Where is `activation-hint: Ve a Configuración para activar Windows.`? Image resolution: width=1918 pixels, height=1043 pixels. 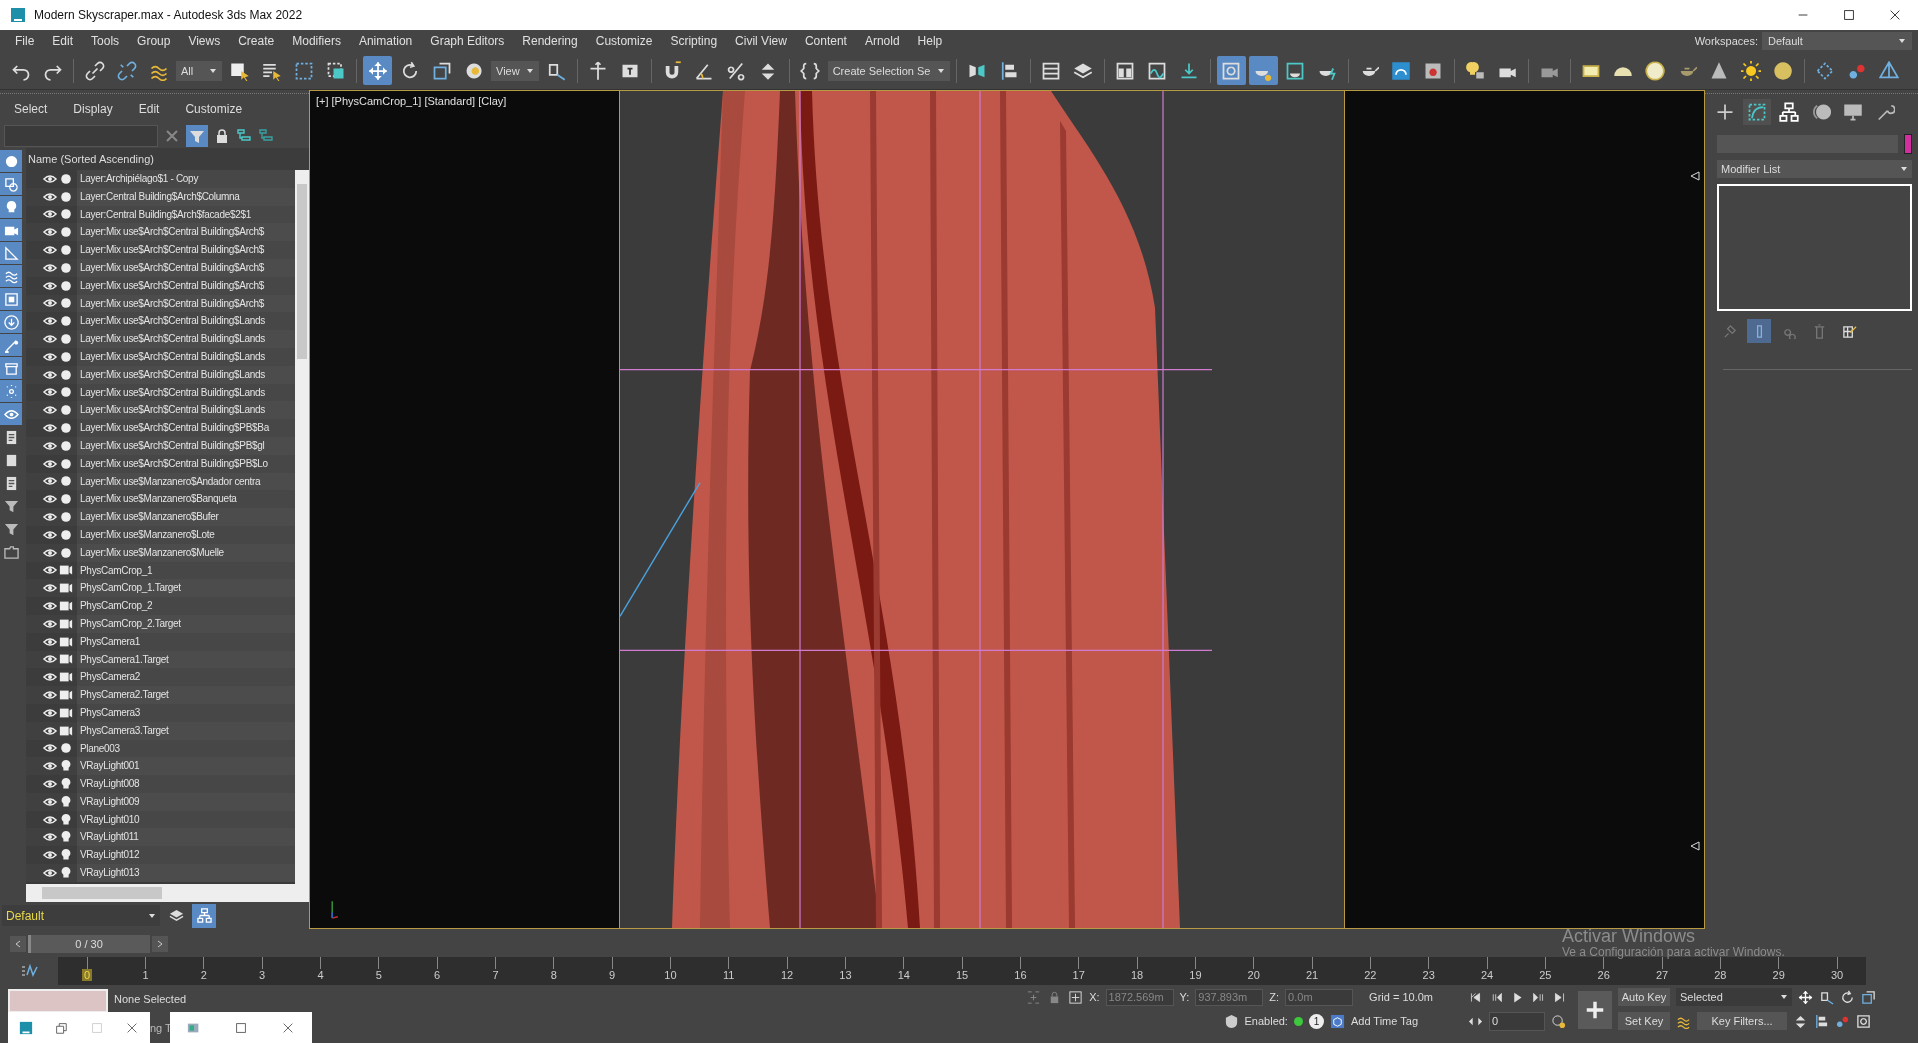
activation-hint: Ve a Configuración para activar Windows. is located at coordinates (1673, 952).